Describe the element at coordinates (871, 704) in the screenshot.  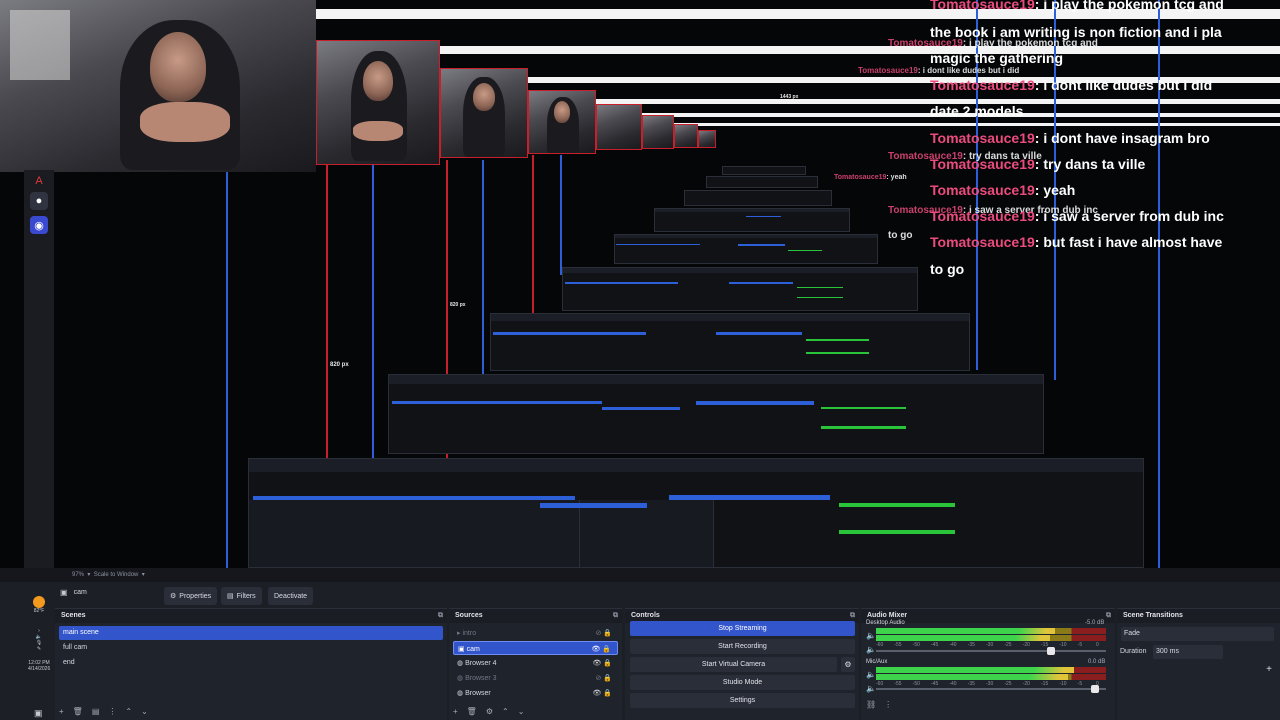
I see `link-icon: ⛓` at that location.